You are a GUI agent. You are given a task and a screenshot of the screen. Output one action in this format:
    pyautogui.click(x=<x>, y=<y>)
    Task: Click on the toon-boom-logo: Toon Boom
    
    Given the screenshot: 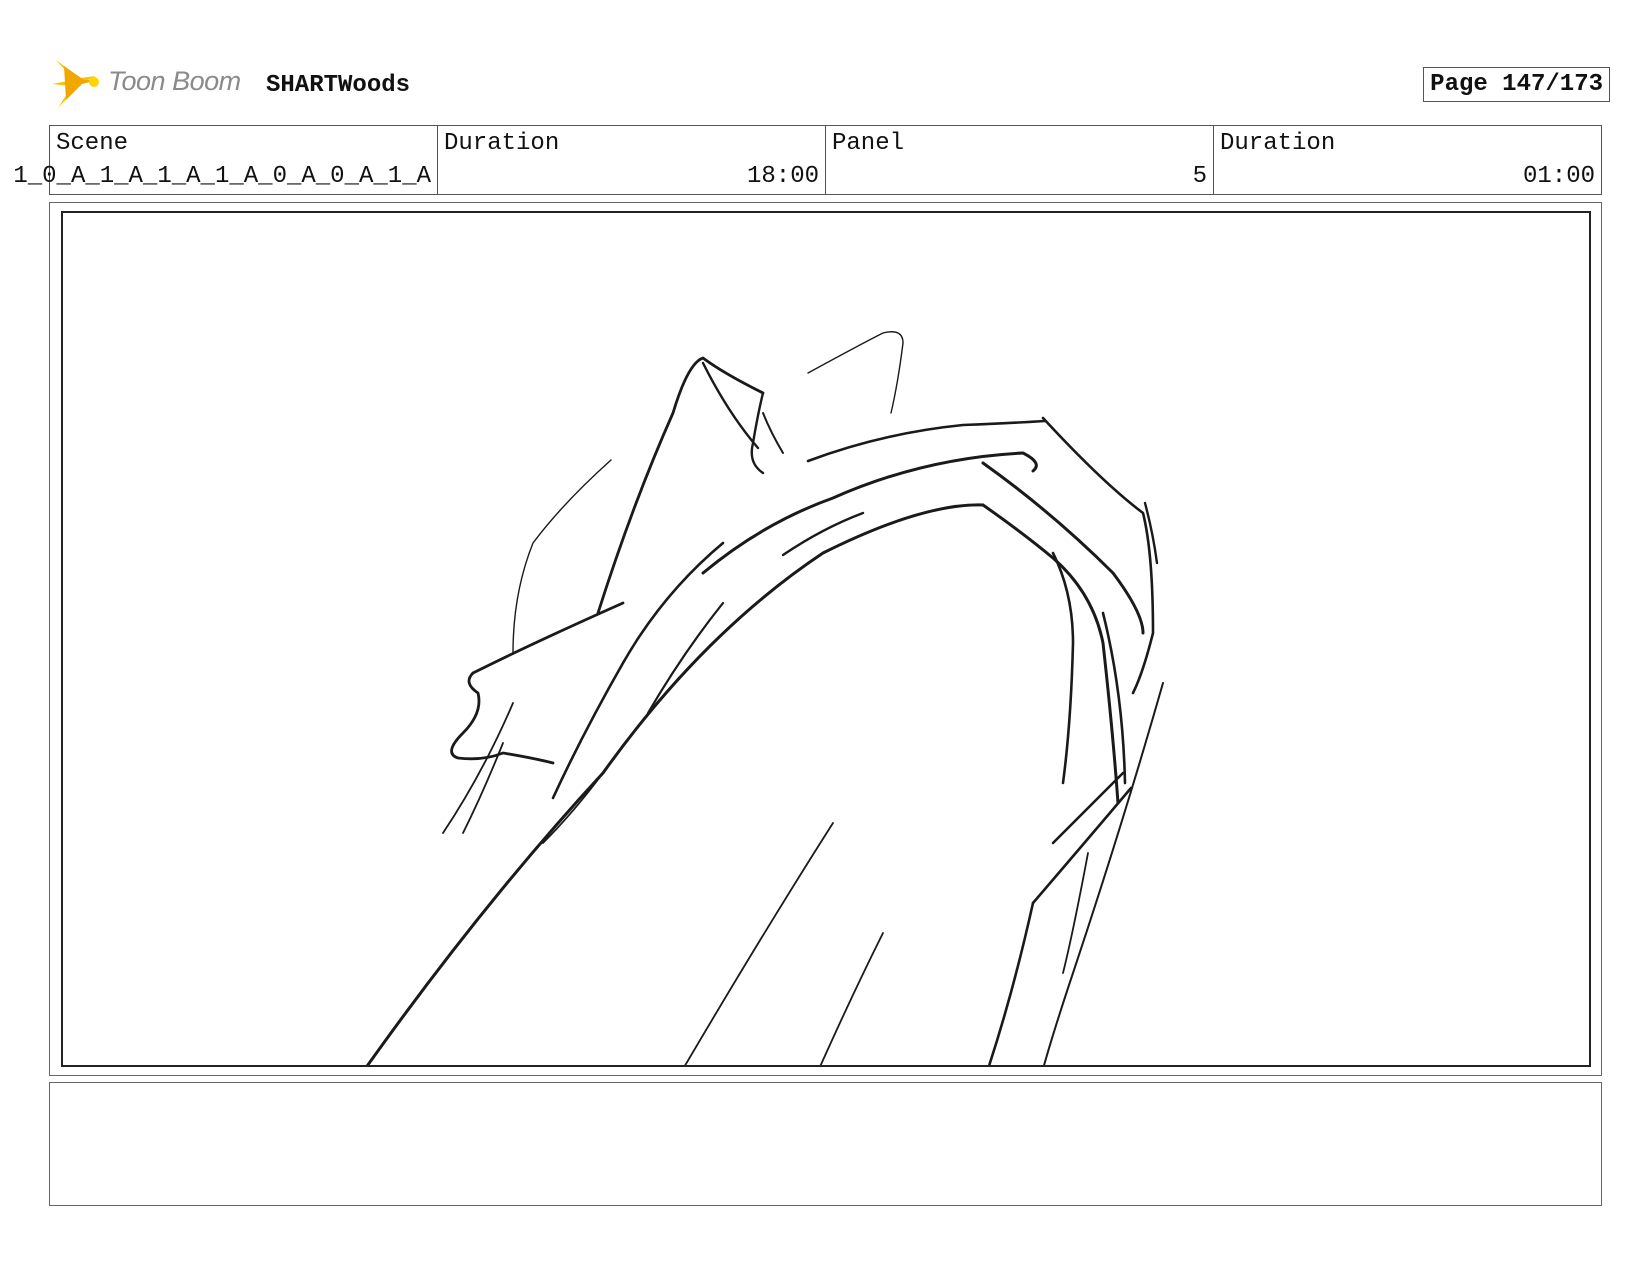 What is the action you would take?
    pyautogui.click(x=150, y=84)
    